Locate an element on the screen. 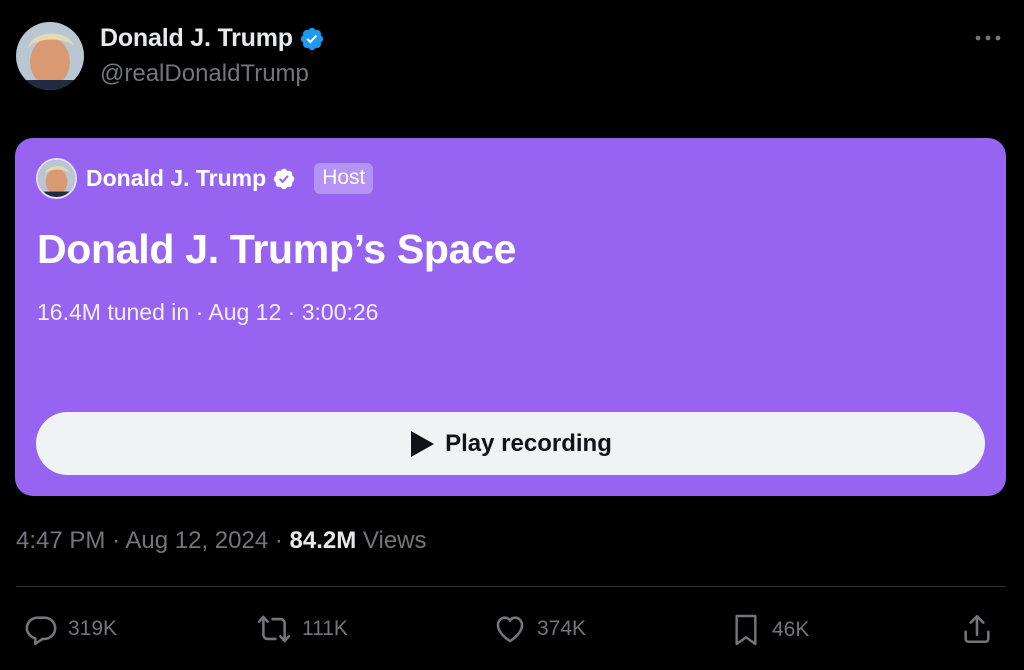 This screenshot has width=1024, height=670. verified-badge-icon is located at coordinates (311, 38).